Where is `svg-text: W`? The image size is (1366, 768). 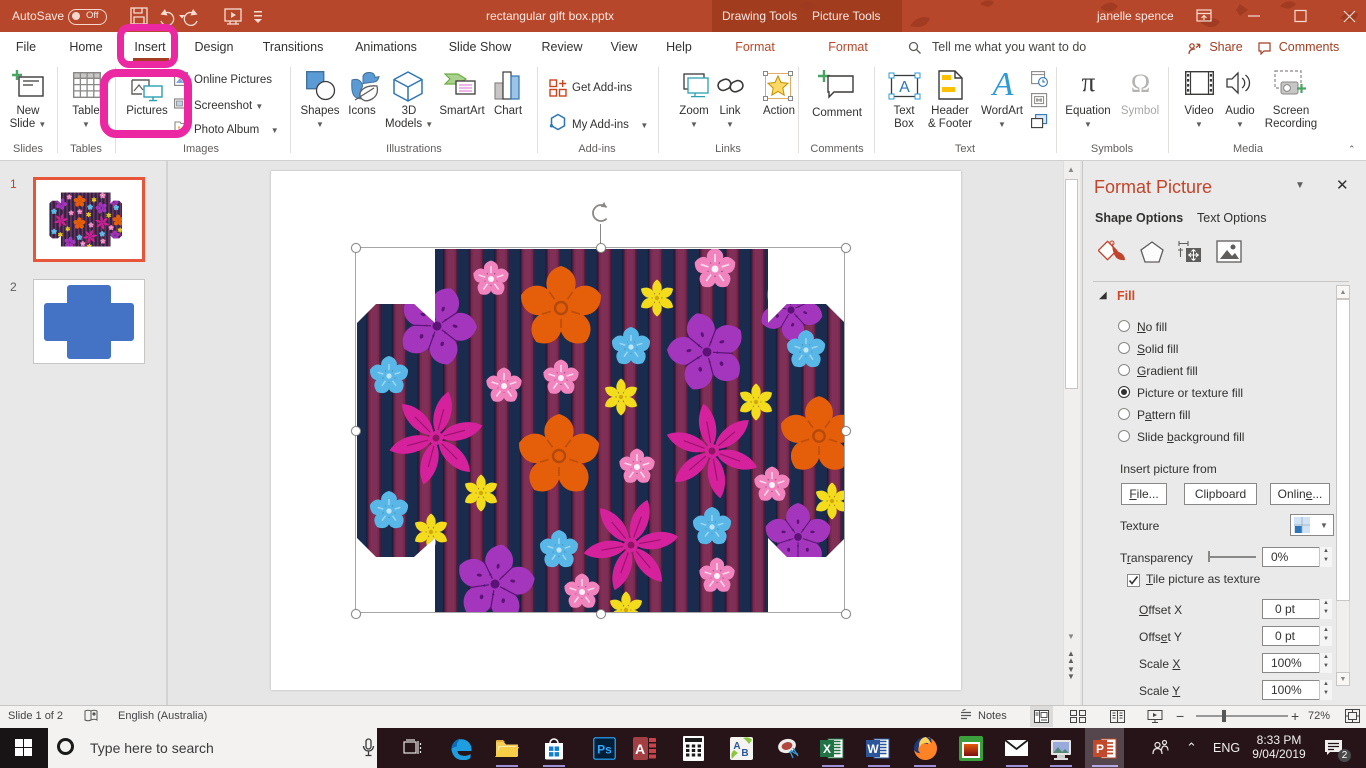
svg-text: W is located at coordinates (873, 749).